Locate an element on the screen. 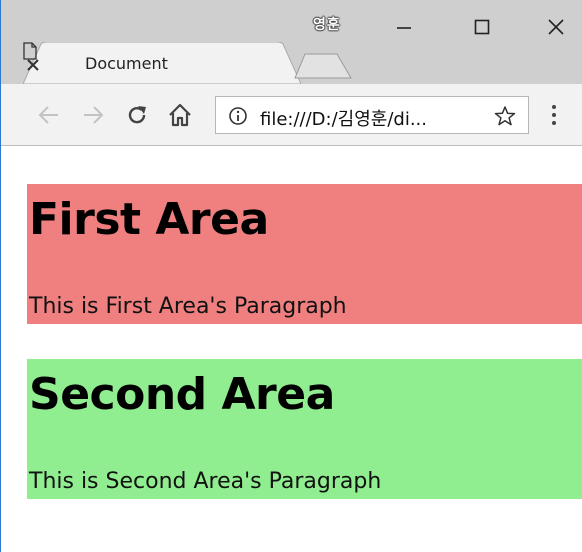 Image resolution: width=582 pixels, height=552 pixels. back-arrow-icon is located at coordinates (48, 115).